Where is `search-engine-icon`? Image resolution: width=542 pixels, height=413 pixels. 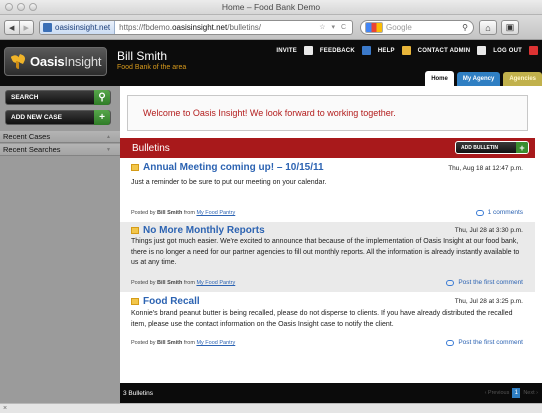
search-engine-icon is located at coordinates (374, 27).